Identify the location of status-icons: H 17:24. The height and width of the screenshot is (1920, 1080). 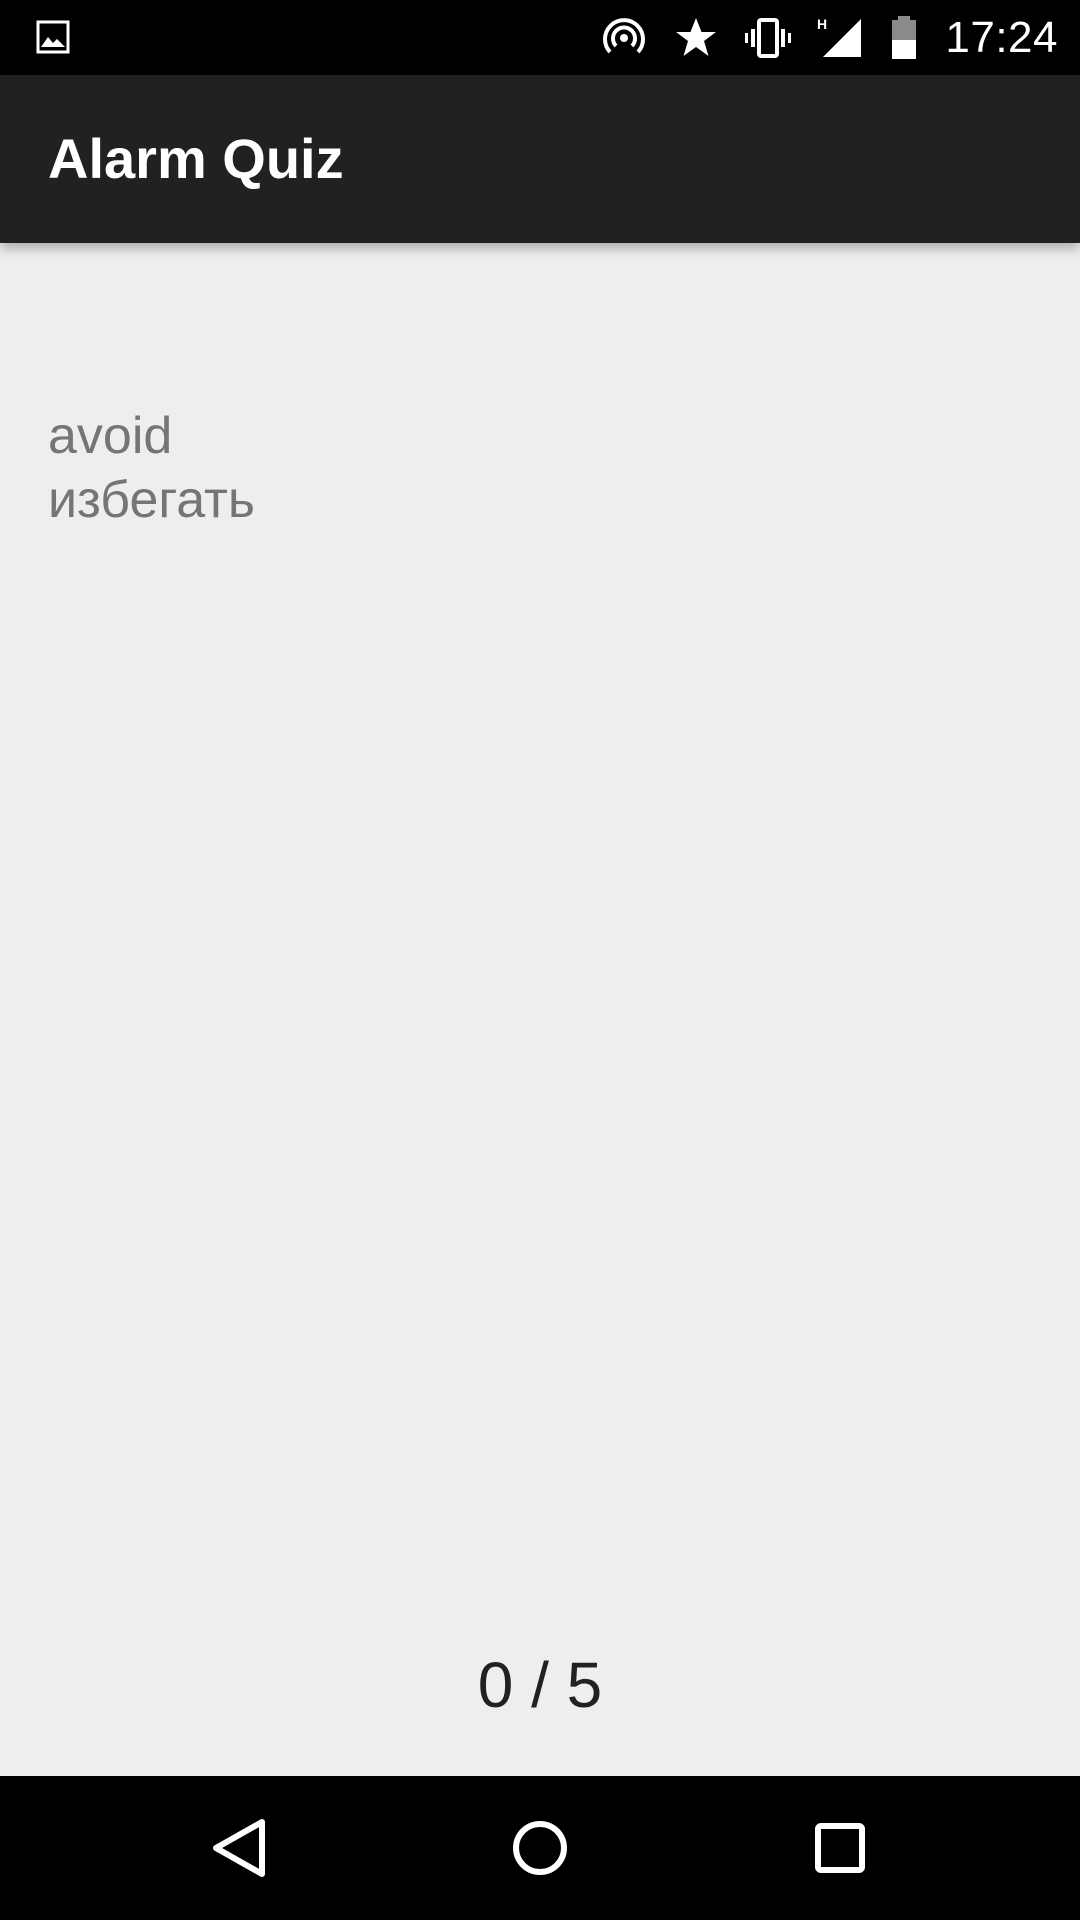
(829, 37).